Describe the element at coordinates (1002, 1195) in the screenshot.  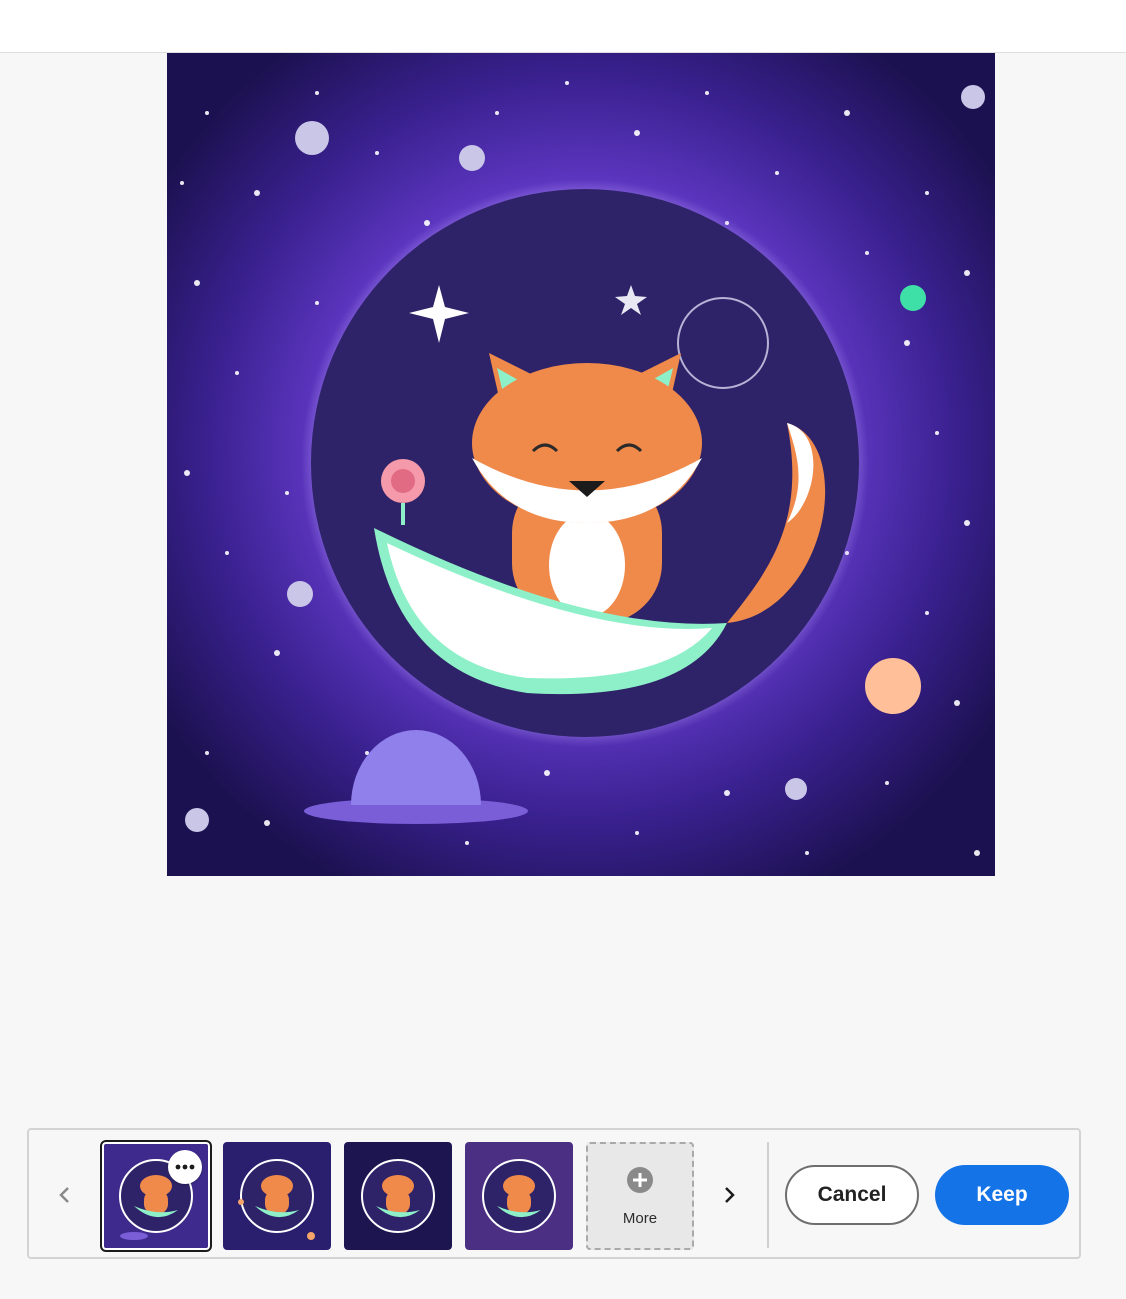
I see `keep-button: Keep` at that location.